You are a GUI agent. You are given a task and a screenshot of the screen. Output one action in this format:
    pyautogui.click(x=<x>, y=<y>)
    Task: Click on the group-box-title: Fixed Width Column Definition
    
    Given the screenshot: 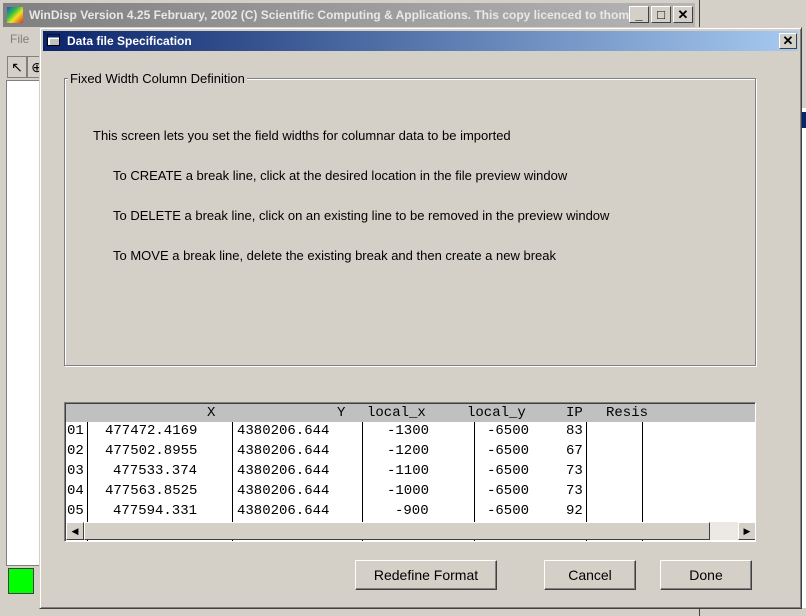 What is the action you would take?
    pyautogui.click(x=157, y=78)
    